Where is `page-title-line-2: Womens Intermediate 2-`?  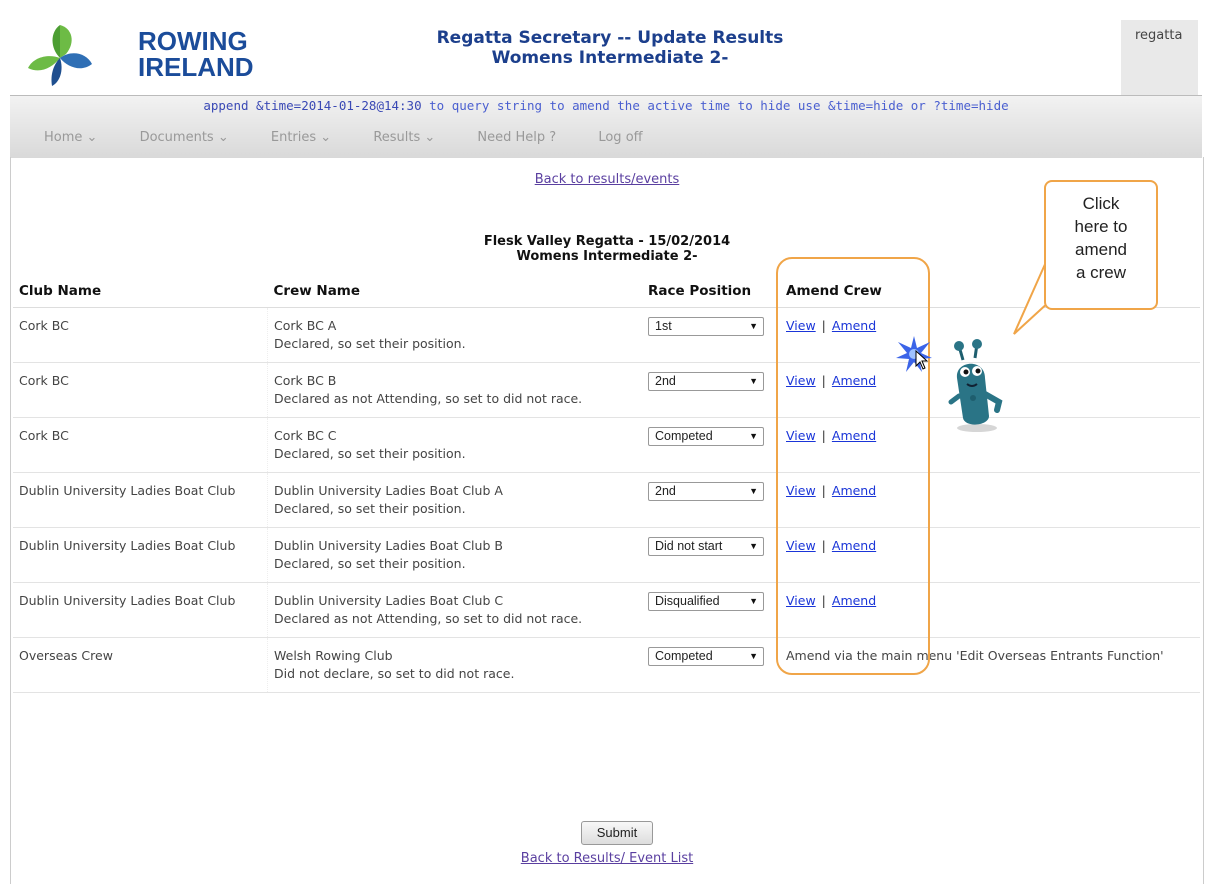
page-title-line-2: Womens Intermediate 2- is located at coordinates (610, 58).